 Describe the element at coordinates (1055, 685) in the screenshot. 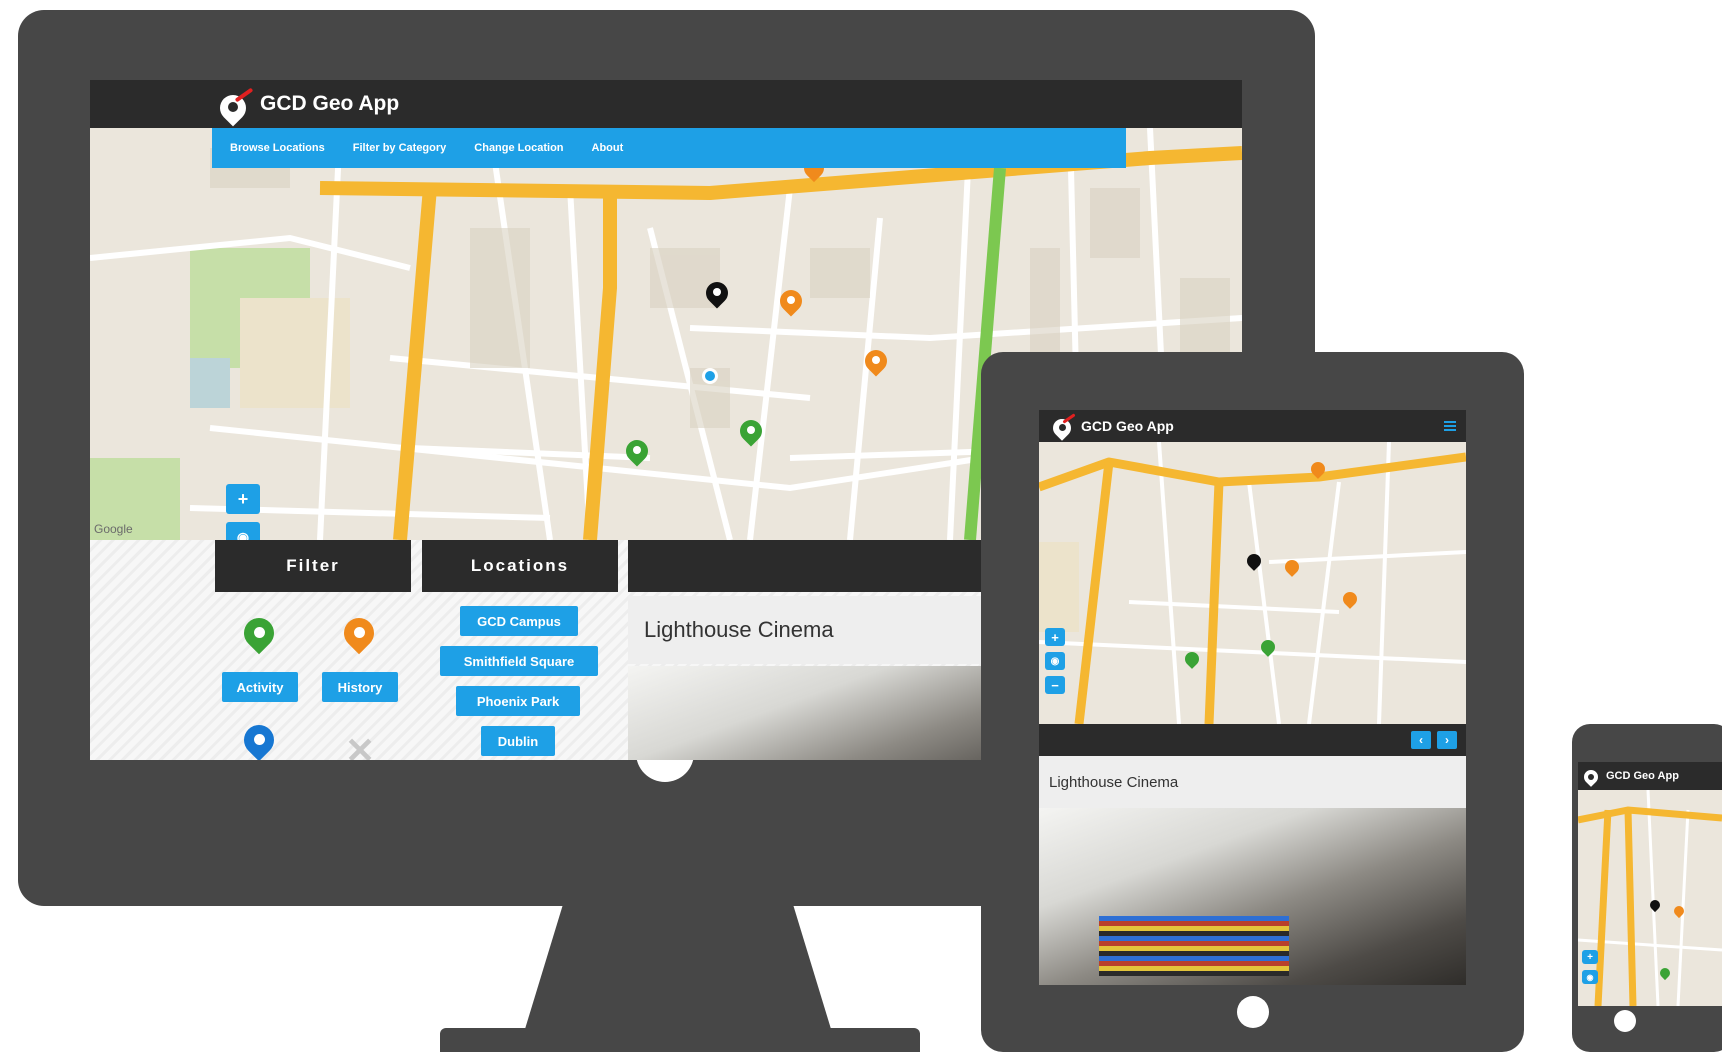

I see `tablet-zoom-out-button: −` at that location.